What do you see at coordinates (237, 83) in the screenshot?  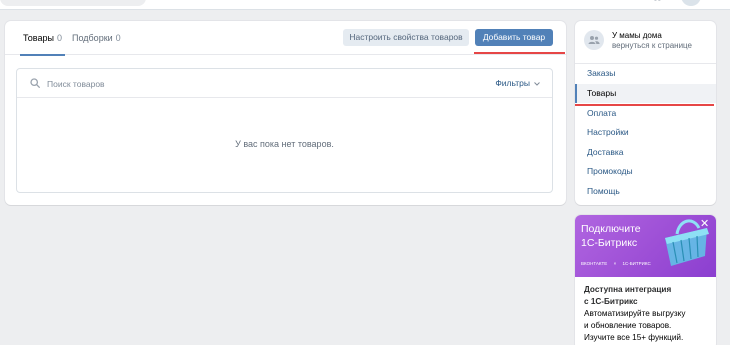 I see `goods-search-input` at bounding box center [237, 83].